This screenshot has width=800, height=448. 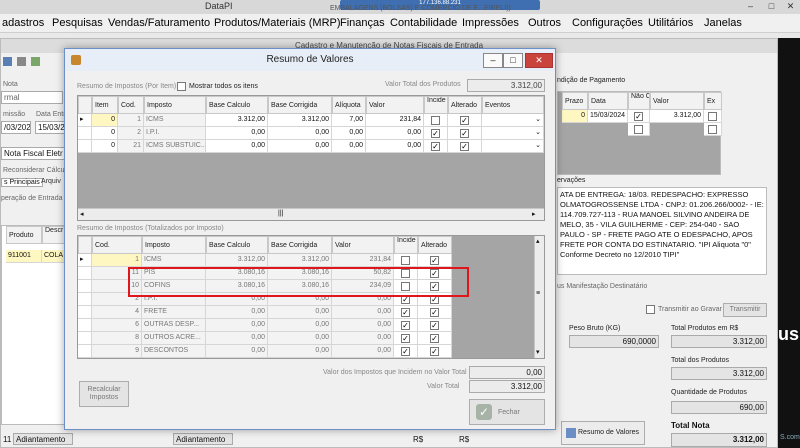 What do you see at coordinates (131, 146) in the screenshot?
I see `grid1-cod-cell: 21` at bounding box center [131, 146].